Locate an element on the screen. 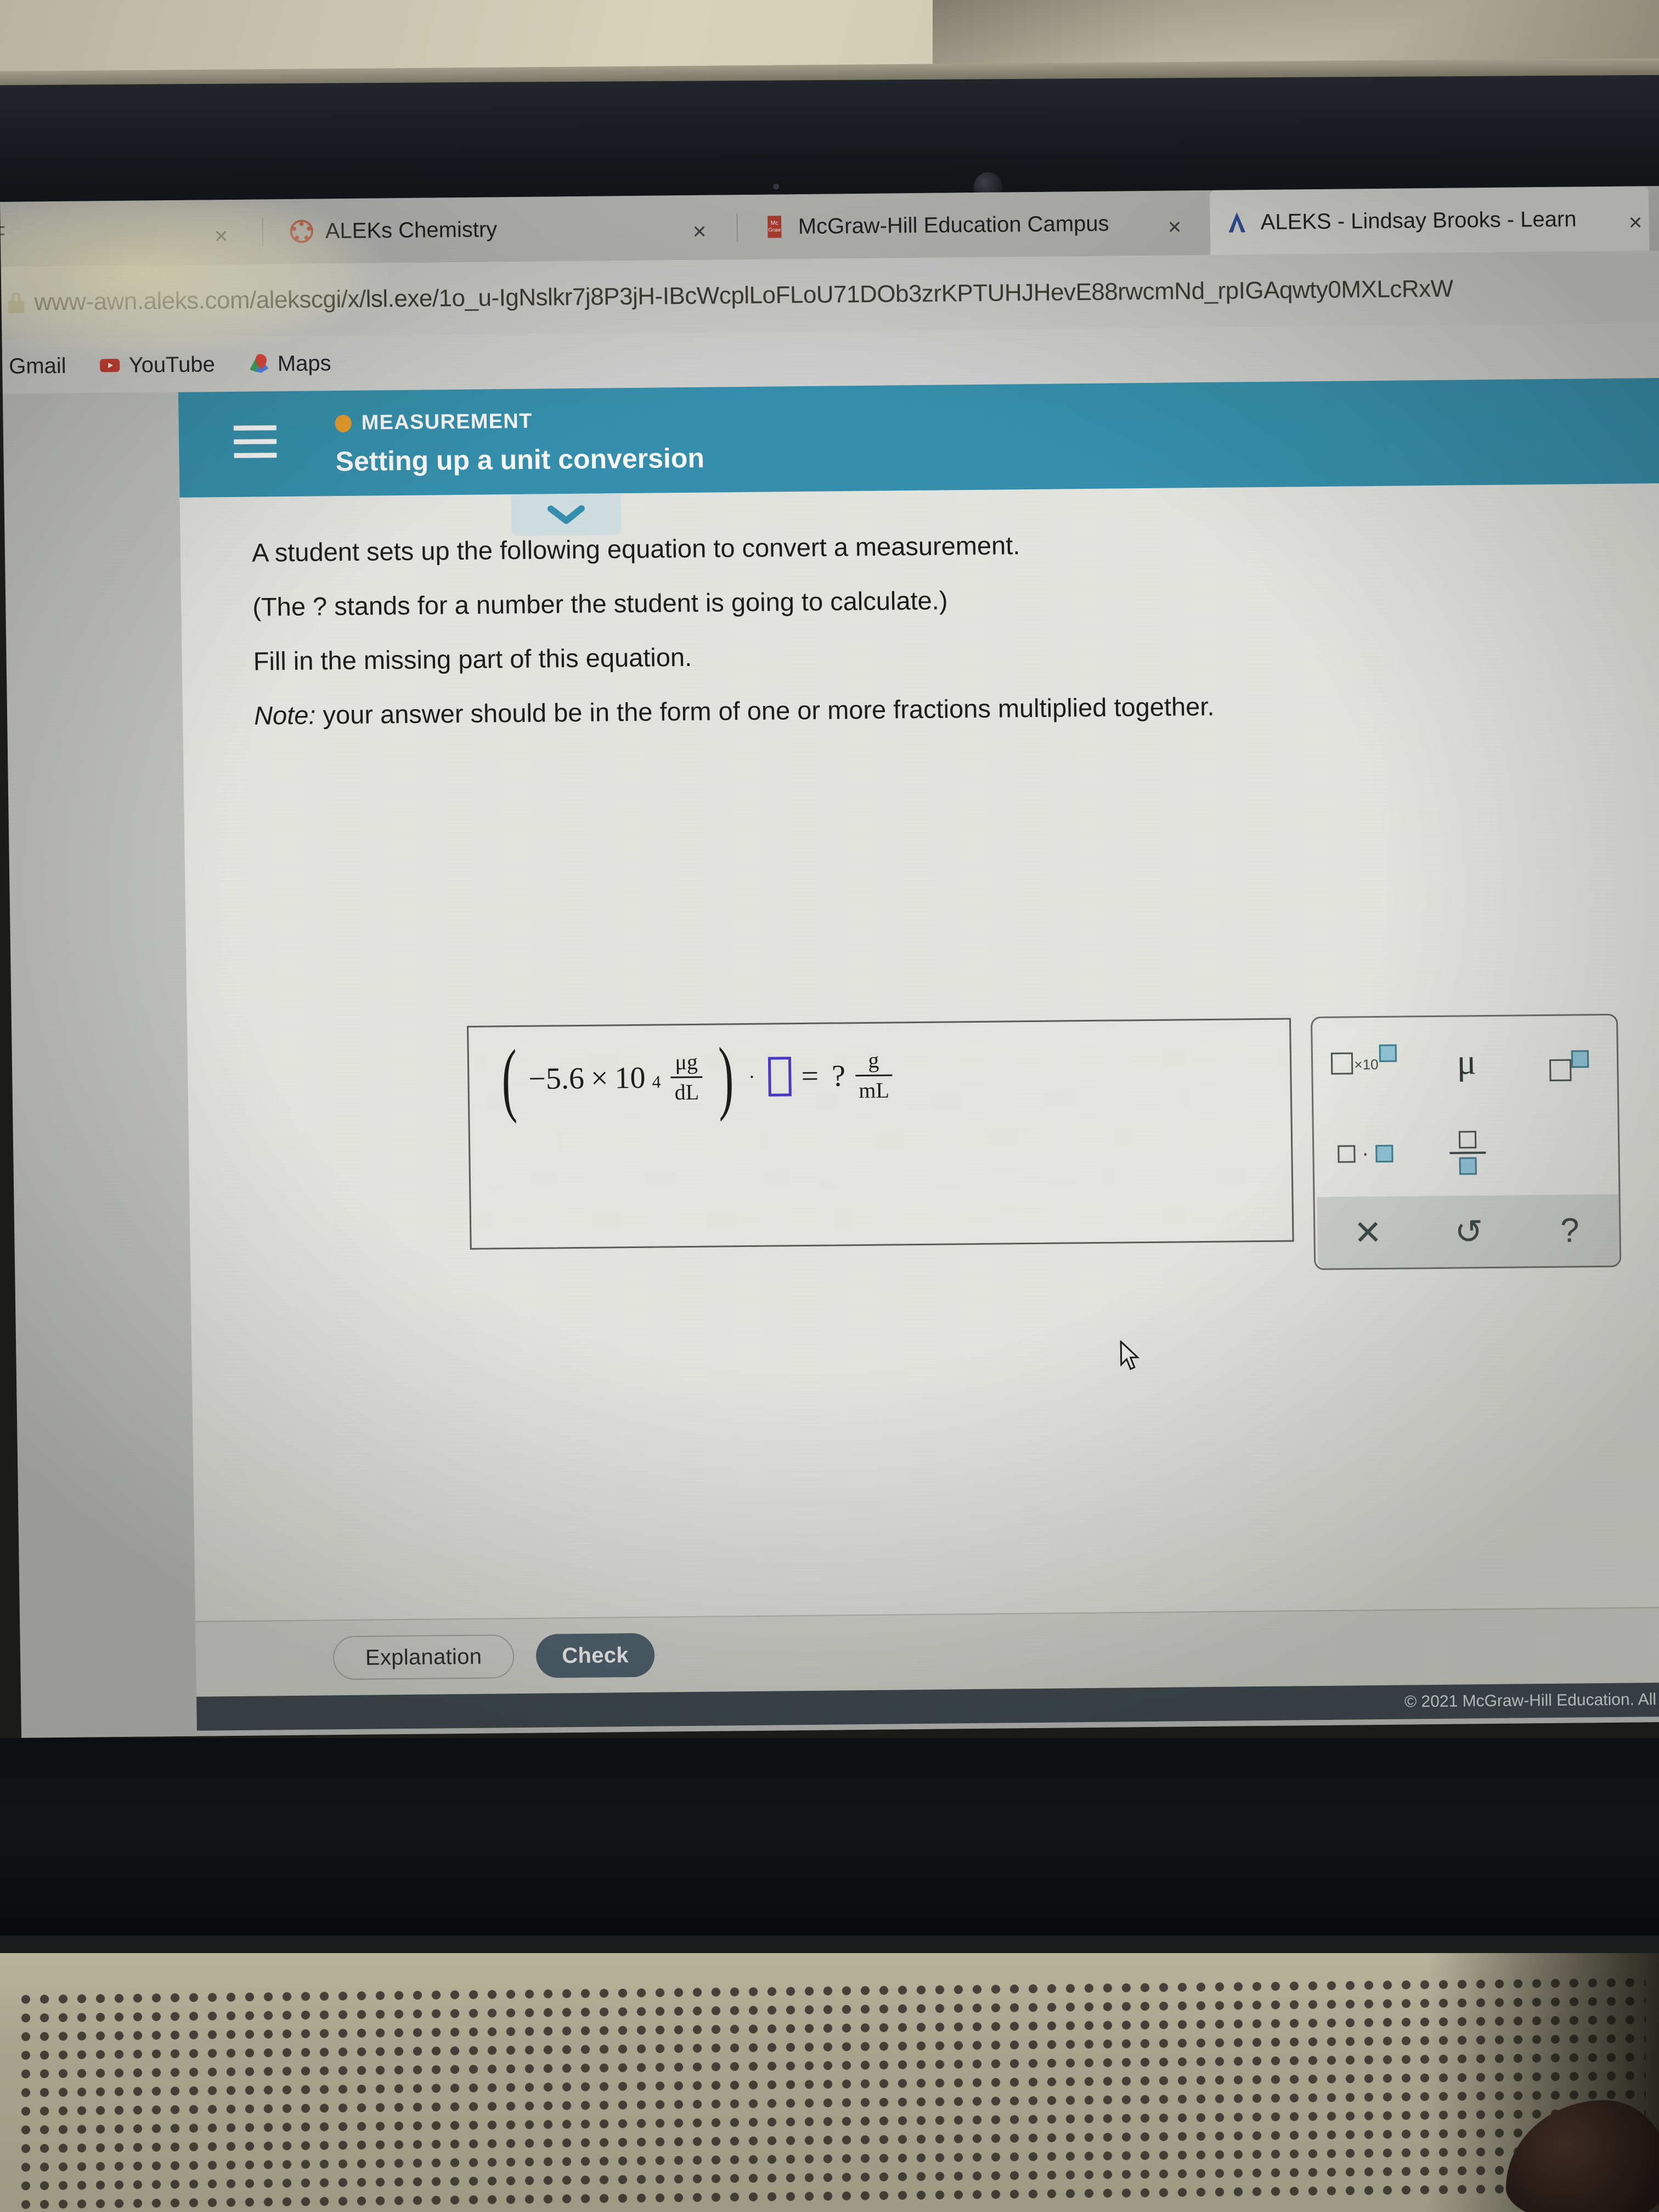  aleks-a-icon is located at coordinates (1237, 222).